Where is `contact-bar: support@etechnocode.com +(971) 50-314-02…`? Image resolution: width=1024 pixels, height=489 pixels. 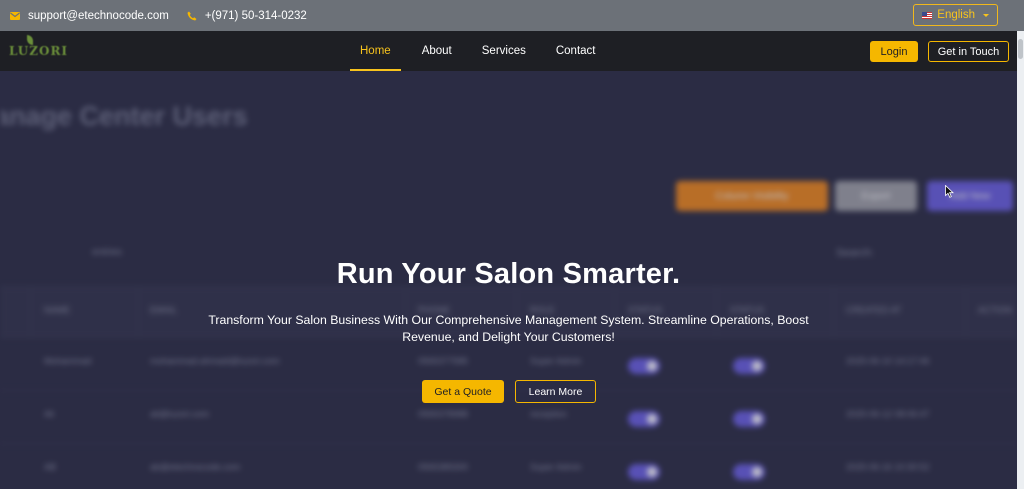
contact-bar: support@etechnocode.com +(971) 50-314-02… is located at coordinates (512, 15).